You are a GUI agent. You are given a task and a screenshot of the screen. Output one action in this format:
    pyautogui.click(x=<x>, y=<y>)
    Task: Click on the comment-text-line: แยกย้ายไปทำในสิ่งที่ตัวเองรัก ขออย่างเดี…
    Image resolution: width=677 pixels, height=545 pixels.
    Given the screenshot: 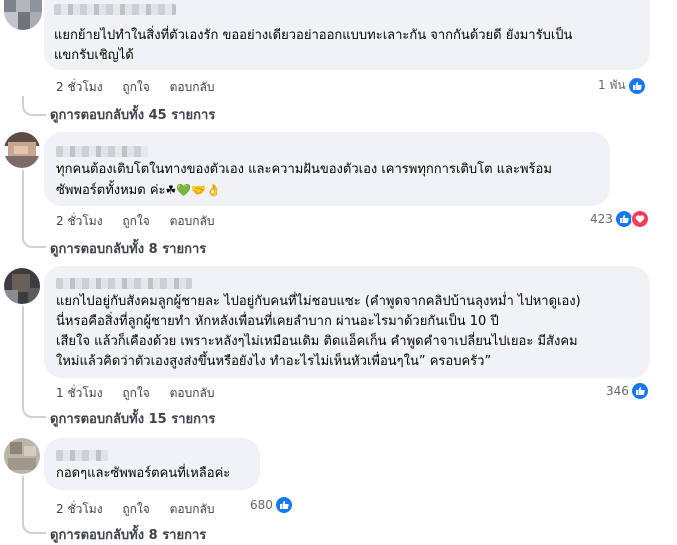 What is the action you would take?
    pyautogui.click(x=313, y=35)
    